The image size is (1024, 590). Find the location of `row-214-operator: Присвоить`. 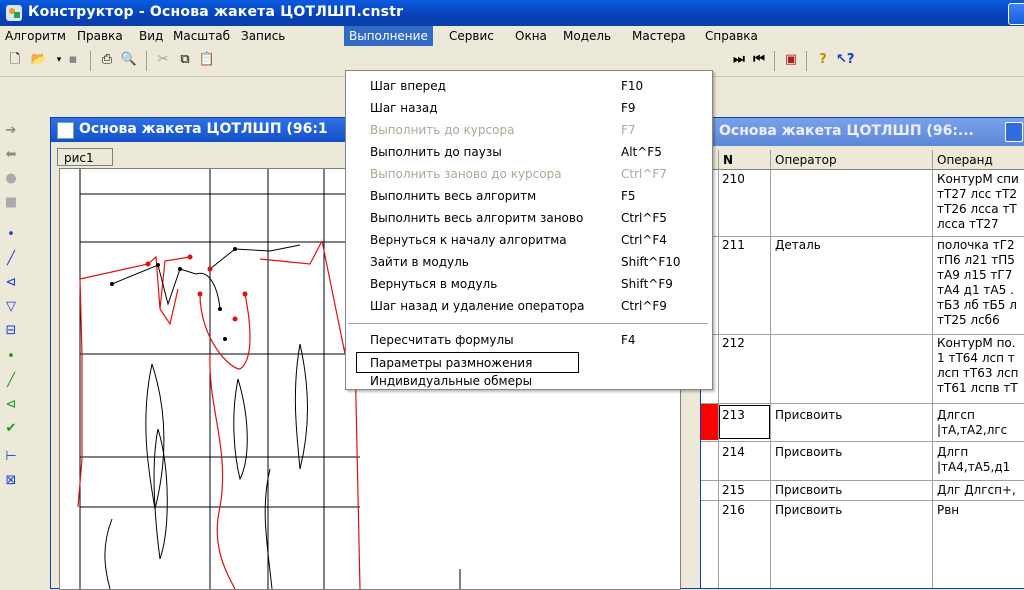

row-214-operator: Присвоить is located at coordinates (808, 452).